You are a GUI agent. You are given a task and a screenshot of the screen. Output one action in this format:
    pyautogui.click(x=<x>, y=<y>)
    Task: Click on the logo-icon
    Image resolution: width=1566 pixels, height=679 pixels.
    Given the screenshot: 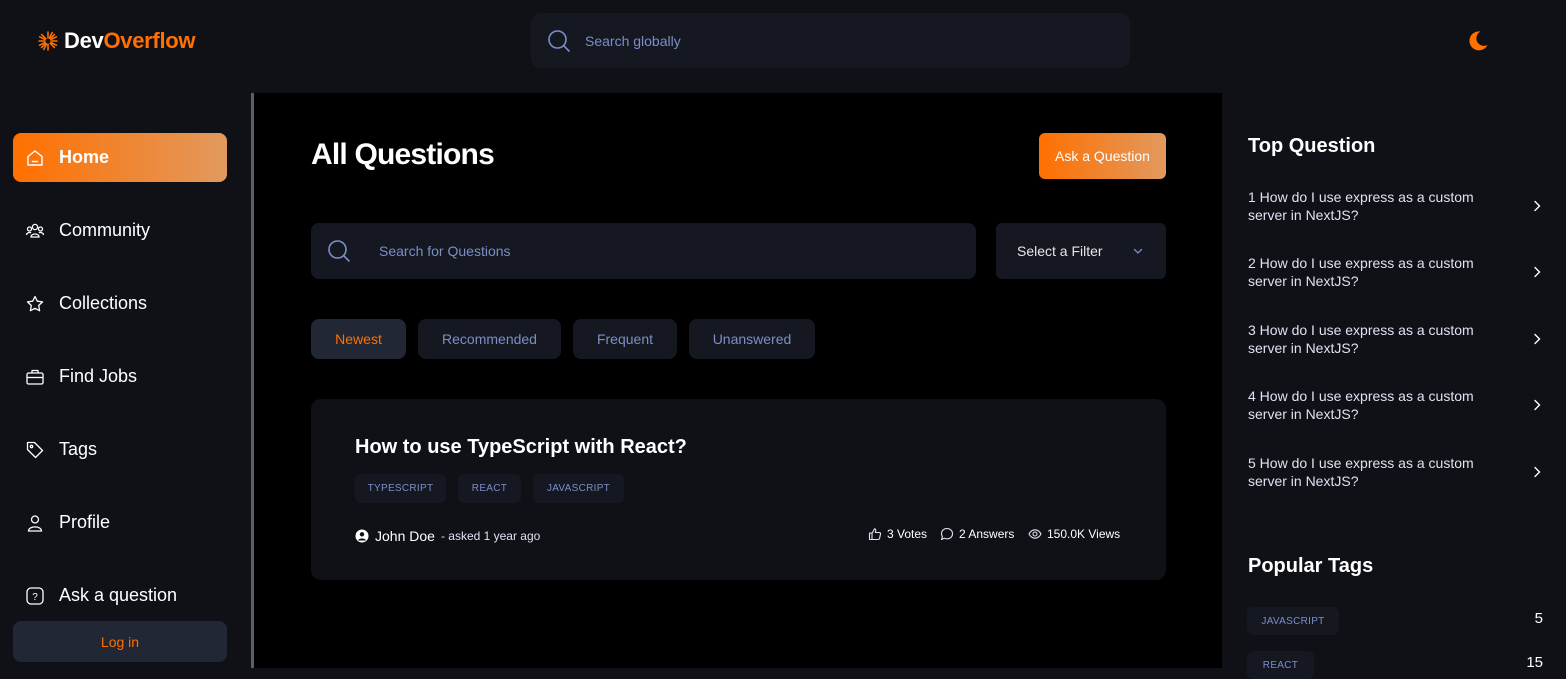 What is the action you would take?
    pyautogui.click(x=48, y=41)
    